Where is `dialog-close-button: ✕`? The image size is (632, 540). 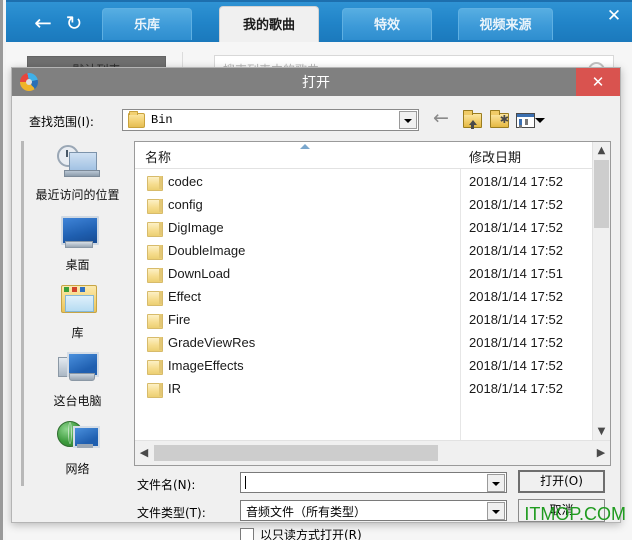
dialog-close-button: ✕ is located at coordinates (598, 82).